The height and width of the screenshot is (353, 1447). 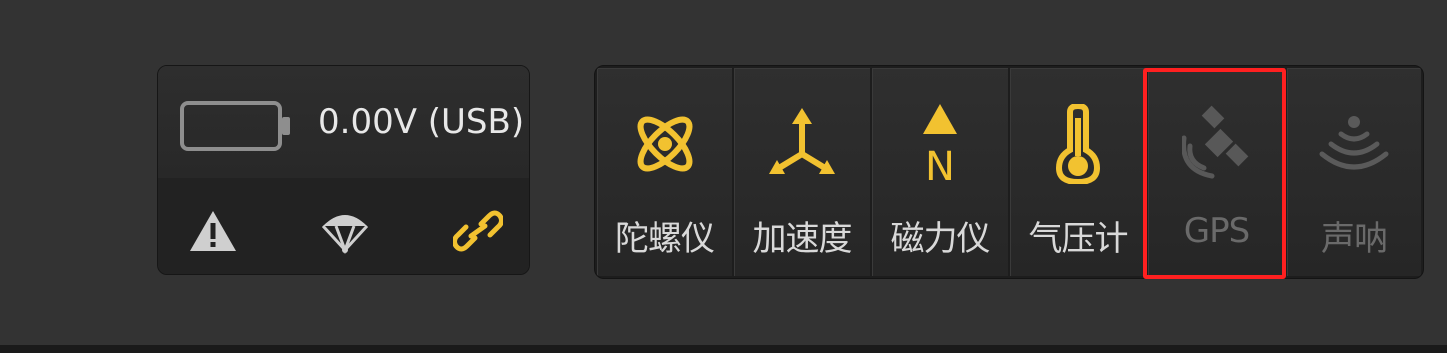 What do you see at coordinates (802, 141) in the screenshot?
I see `accelerometer-icon` at bounding box center [802, 141].